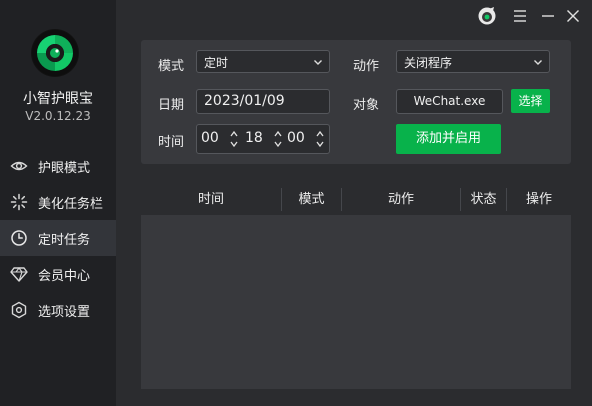 The image size is (592, 406). What do you see at coordinates (64, 276) in the screenshot?
I see `sidebar-item-label: 会员中心` at bounding box center [64, 276].